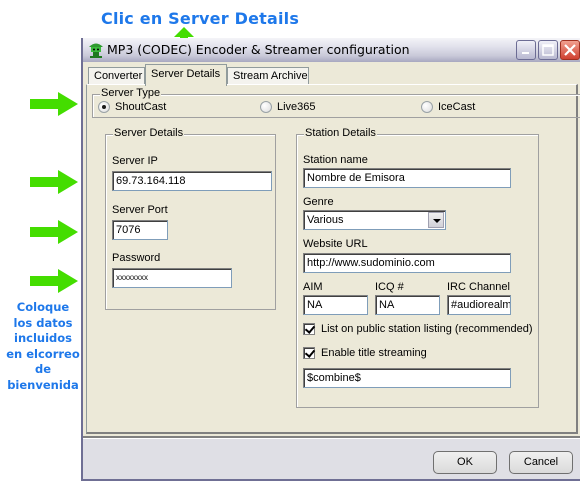 This screenshot has width=580, height=500. Describe the element at coordinates (140, 230) in the screenshot. I see `server-port-input: 7076` at that location.